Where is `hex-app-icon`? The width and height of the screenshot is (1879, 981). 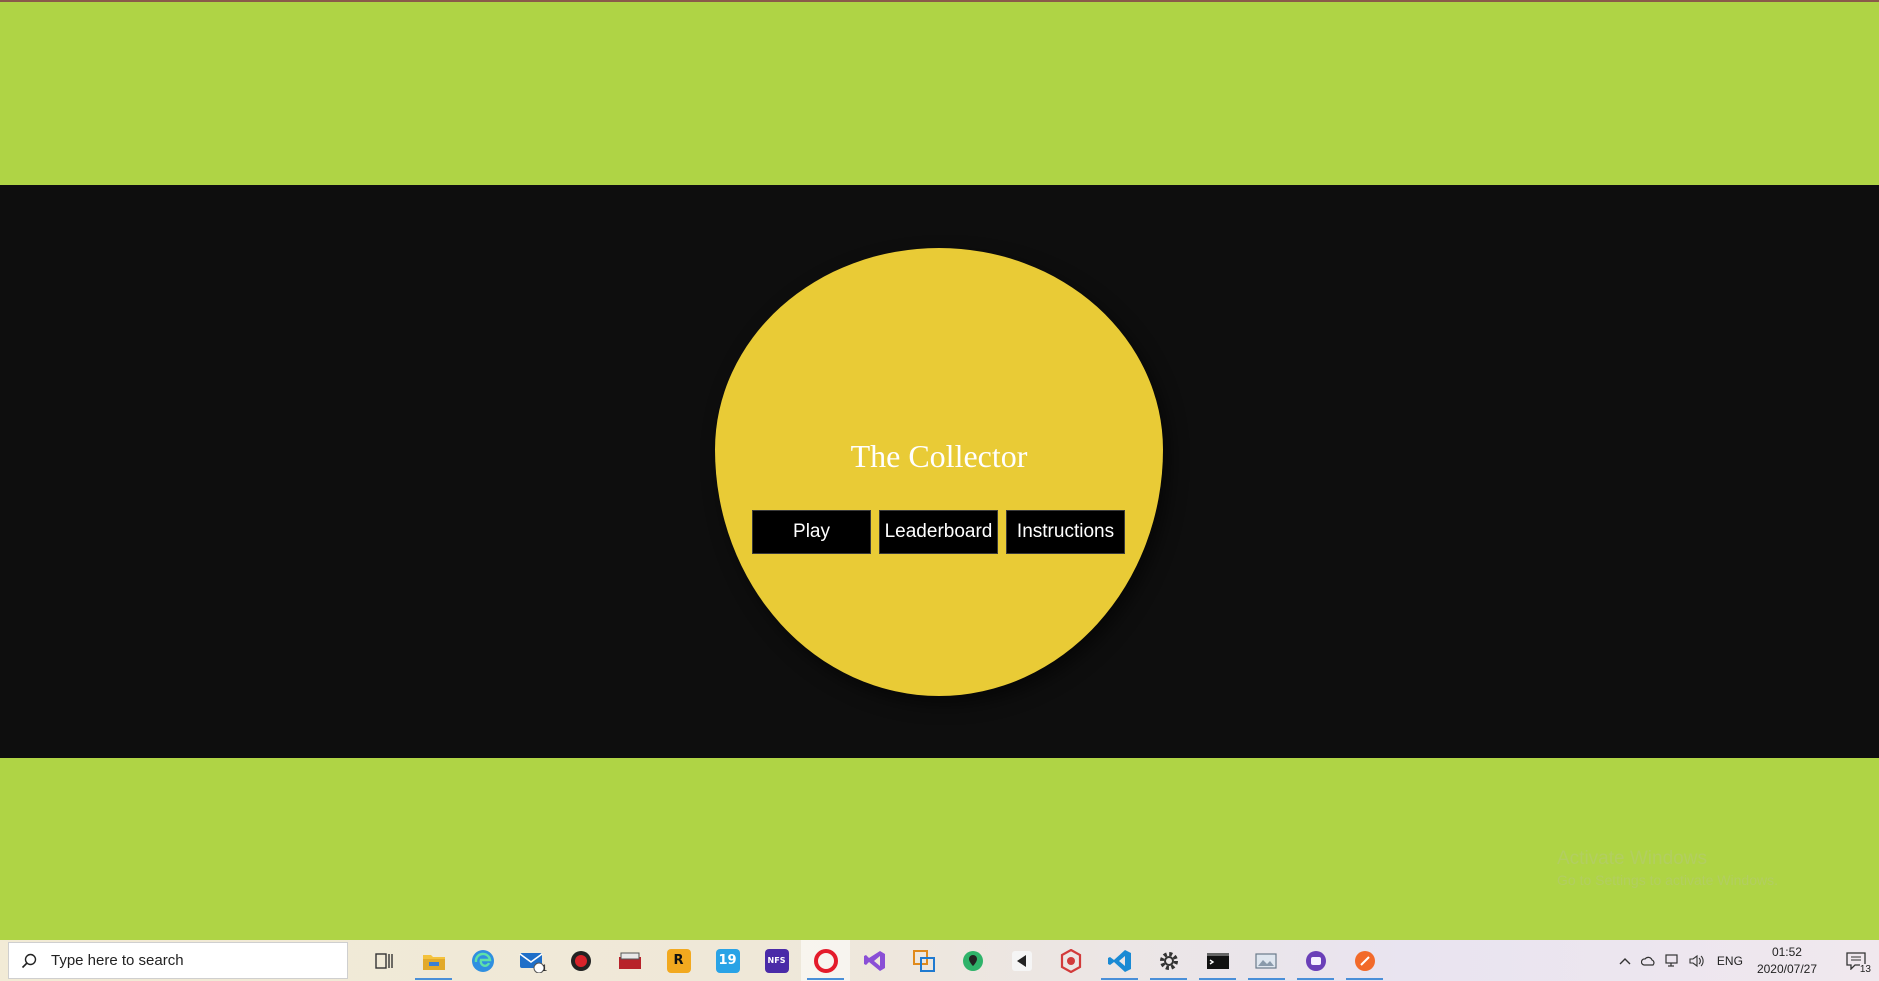
hex-app-icon is located at coordinates (1070, 960).